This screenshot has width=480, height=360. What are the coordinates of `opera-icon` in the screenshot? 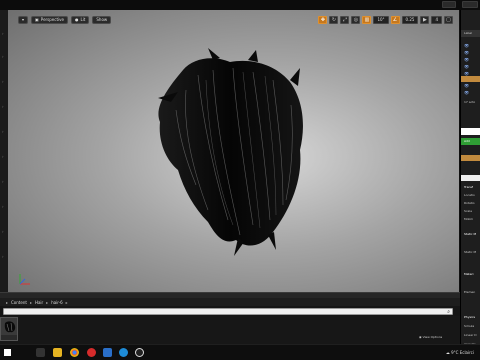 It's located at (91, 352).